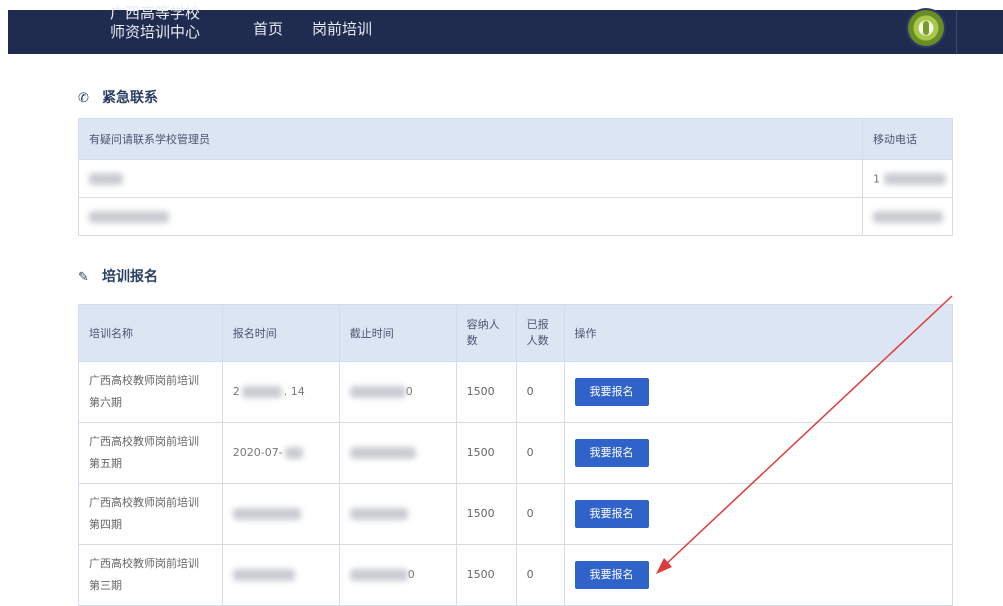  I want to click on training-title-text: 培训报名, so click(130, 277).